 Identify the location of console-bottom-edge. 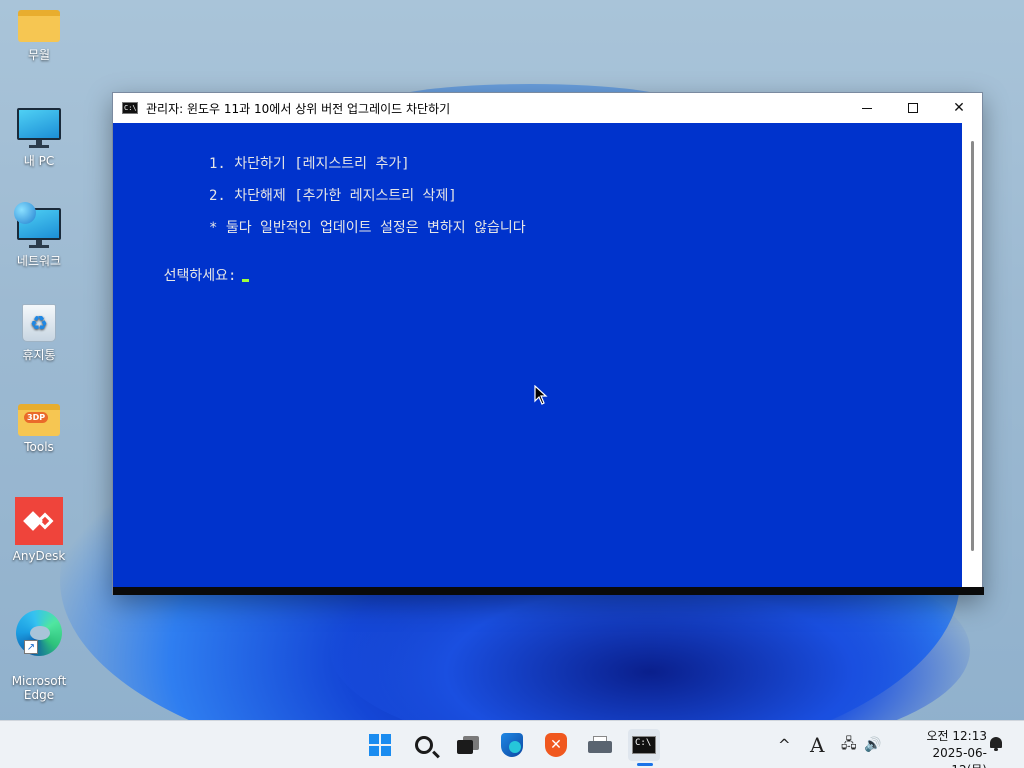
(548, 591).